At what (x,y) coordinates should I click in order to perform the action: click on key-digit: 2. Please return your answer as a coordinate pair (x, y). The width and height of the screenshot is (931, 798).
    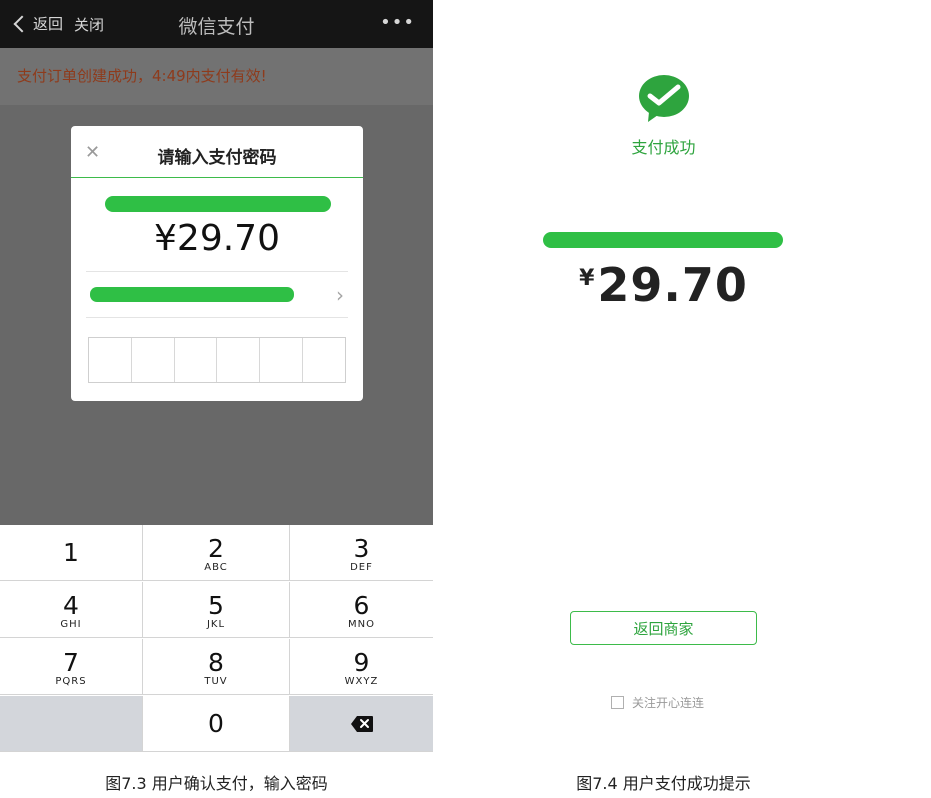
    Looking at the image, I should click on (216, 548).